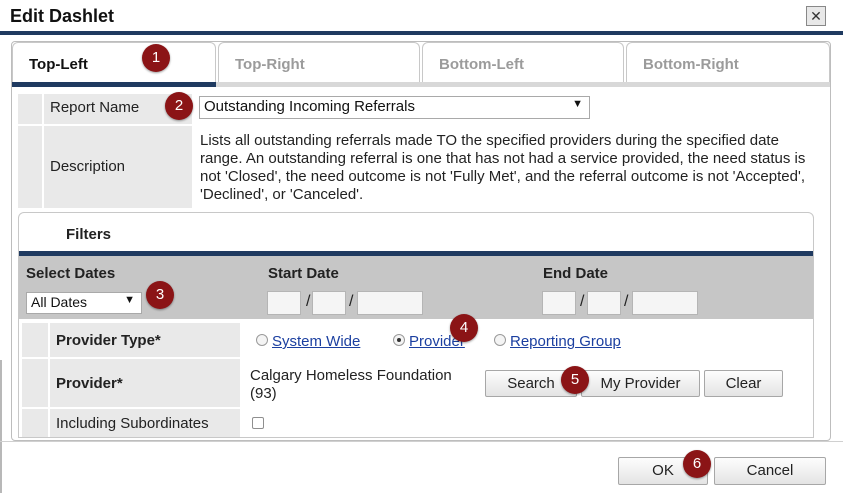 This screenshot has width=843, height=493. What do you see at coordinates (691, 64) in the screenshot?
I see `tab-label: Bottom-Right` at bounding box center [691, 64].